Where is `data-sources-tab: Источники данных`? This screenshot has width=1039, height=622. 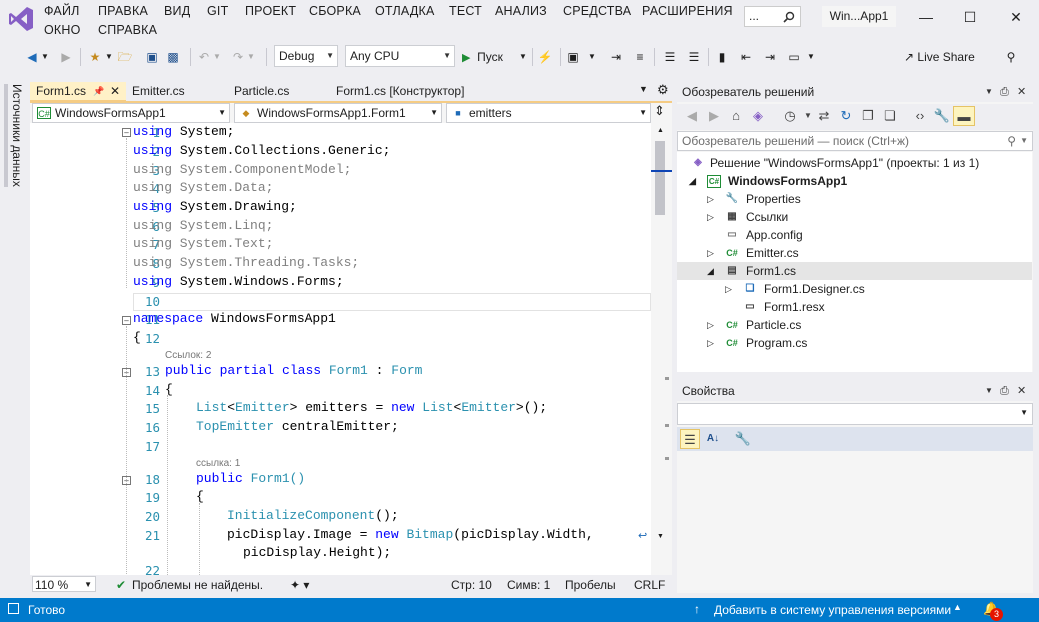 data-sources-tab: Источники данных is located at coordinates (14, 135).